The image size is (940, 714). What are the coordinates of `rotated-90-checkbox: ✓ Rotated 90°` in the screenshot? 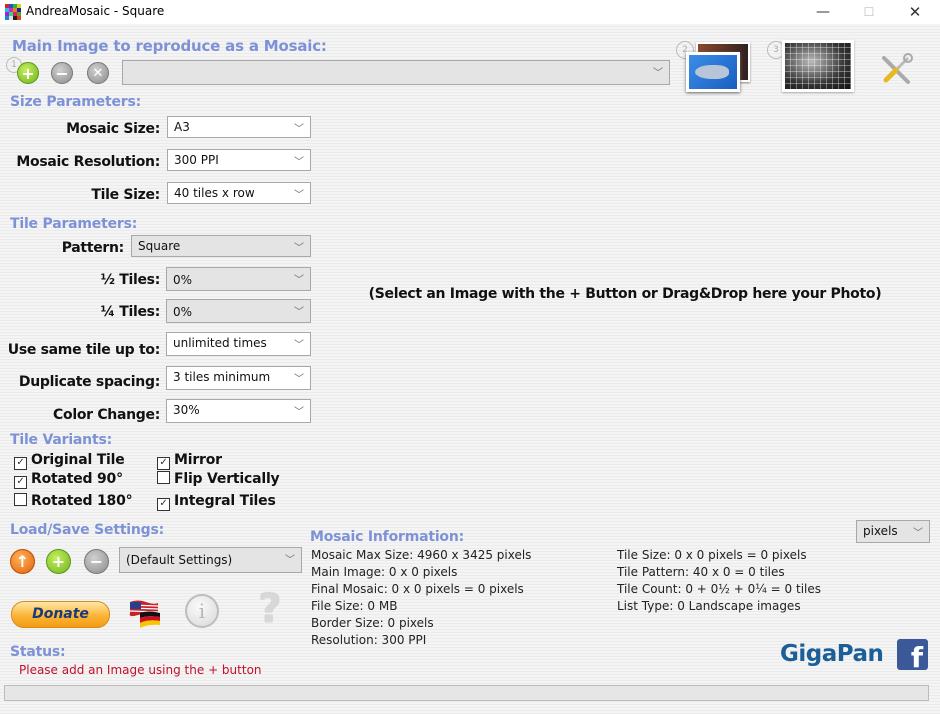 It's located at (68, 480).